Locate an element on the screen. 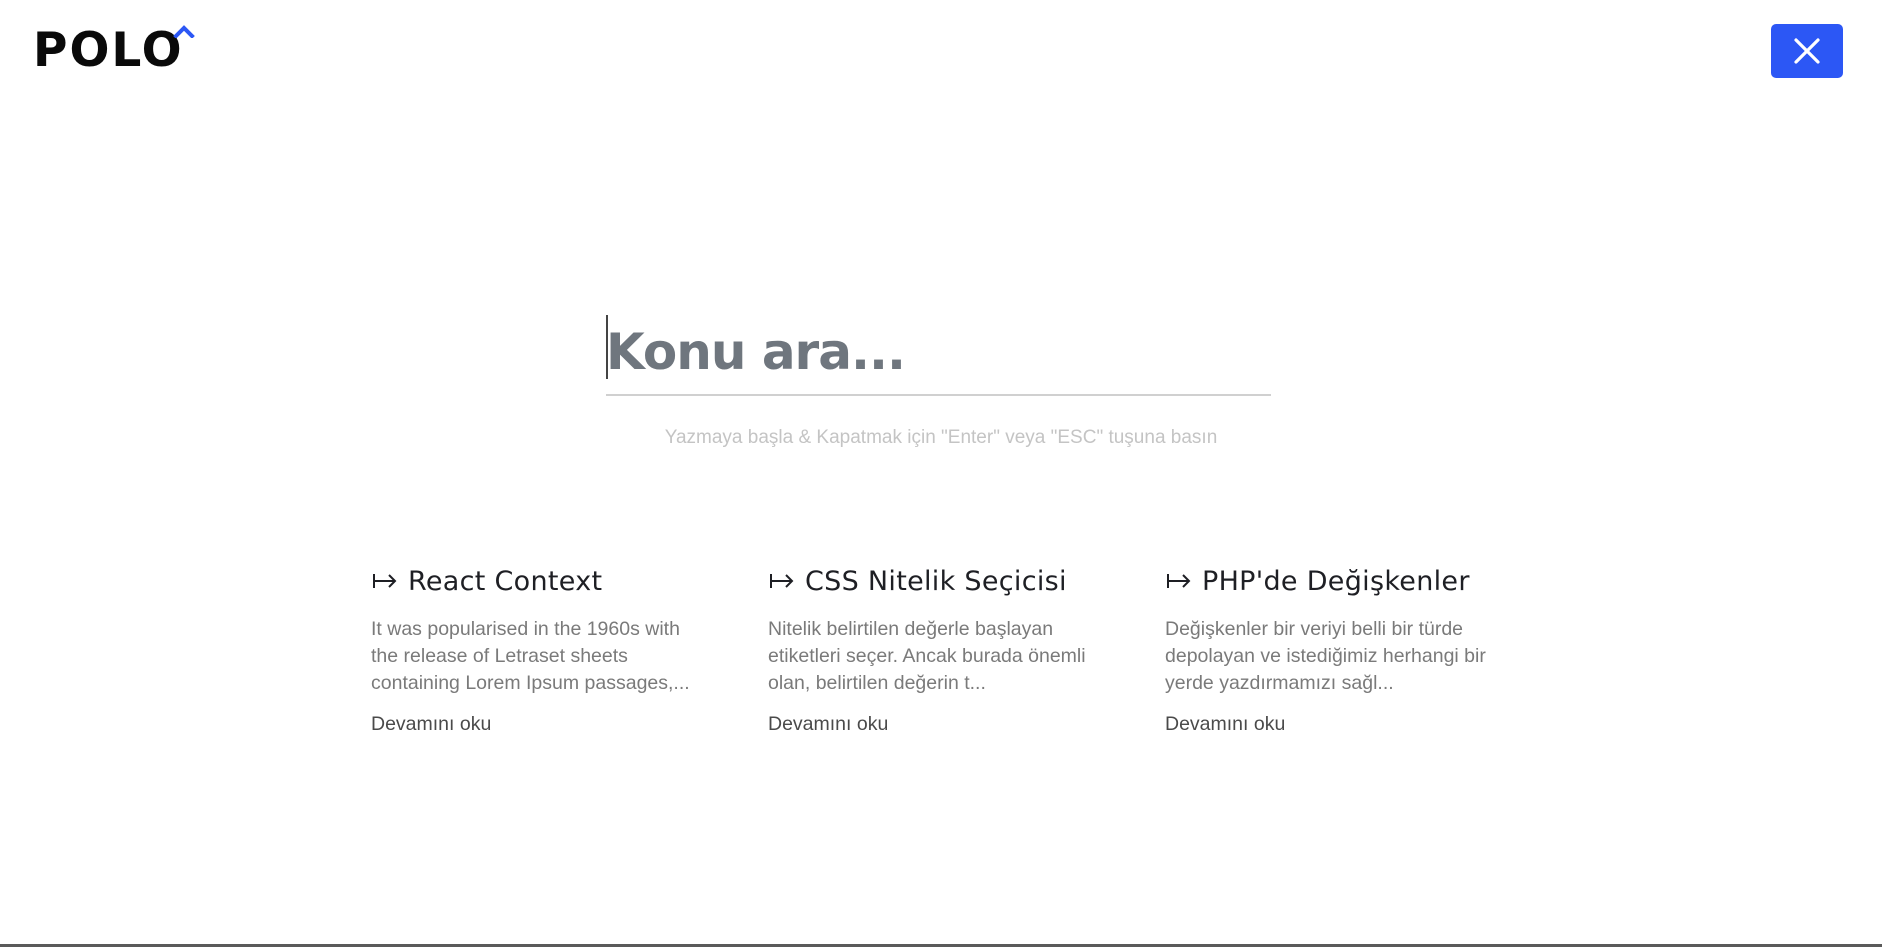 The image size is (1882, 947). search-form is located at coordinates (938, 353).